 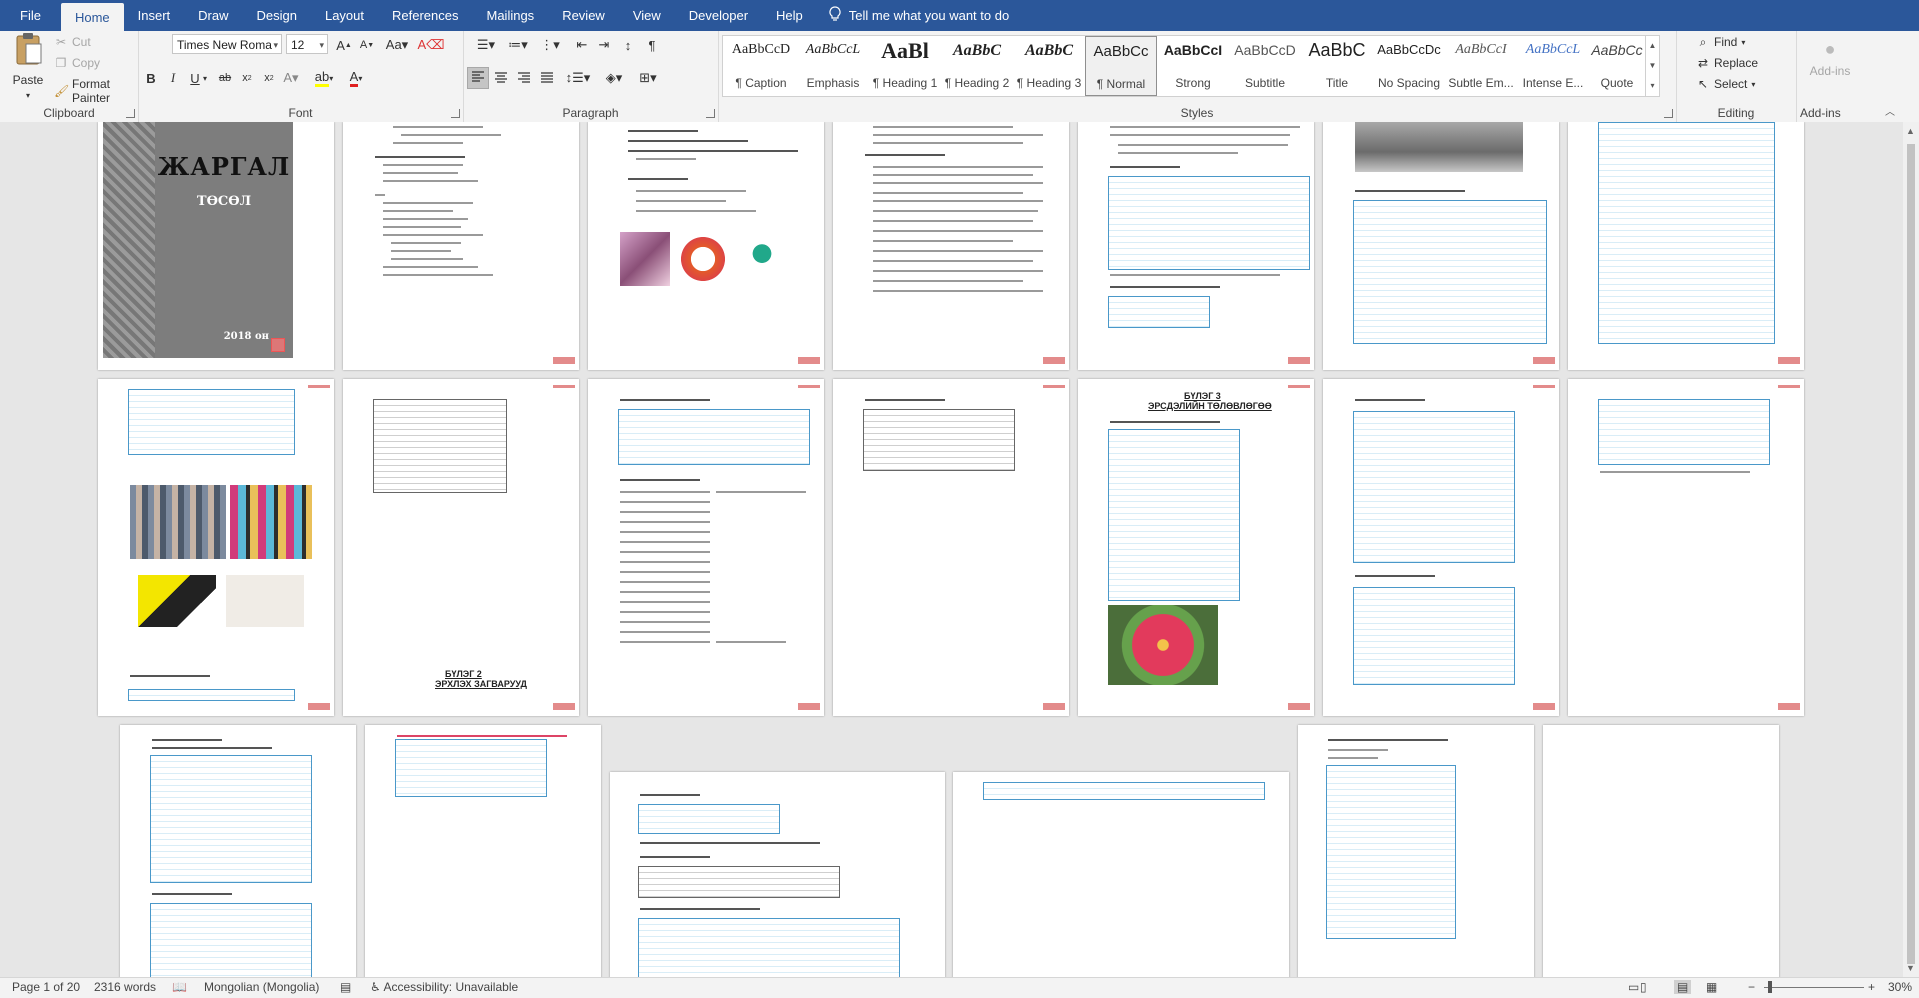 I want to click on style-heading-2: AaBbC ¶ Heading 2, so click(x=977, y=66).